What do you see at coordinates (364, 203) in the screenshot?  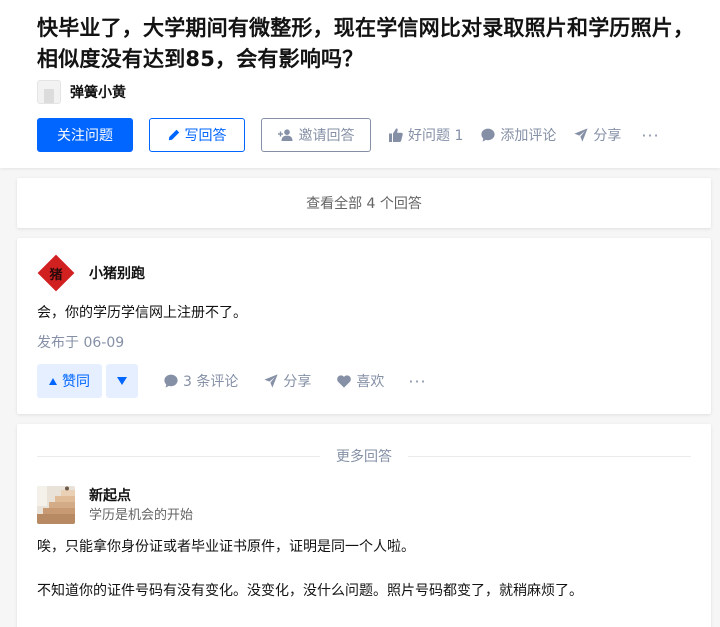 I see `view-all-answers-button: 查看全部 4 个回答` at bounding box center [364, 203].